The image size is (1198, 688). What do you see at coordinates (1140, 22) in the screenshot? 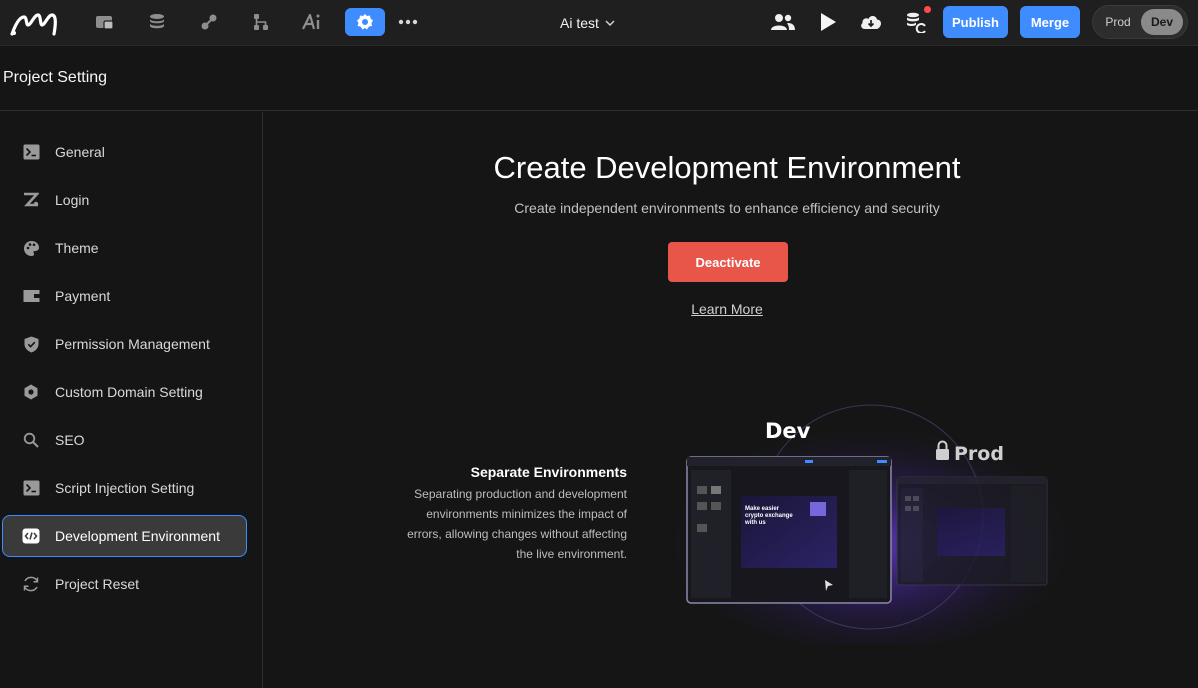
I see `environment-toggle: Prod Dev` at bounding box center [1140, 22].